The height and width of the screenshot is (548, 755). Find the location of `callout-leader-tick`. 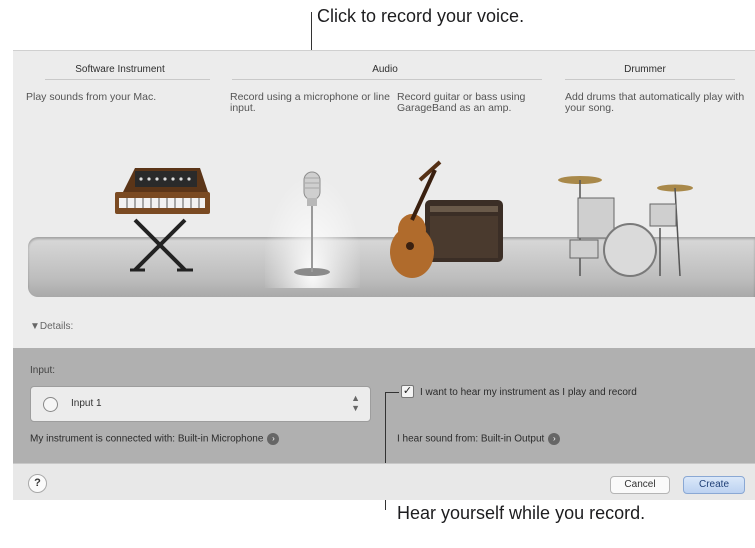

callout-leader-tick is located at coordinates (392, 392).